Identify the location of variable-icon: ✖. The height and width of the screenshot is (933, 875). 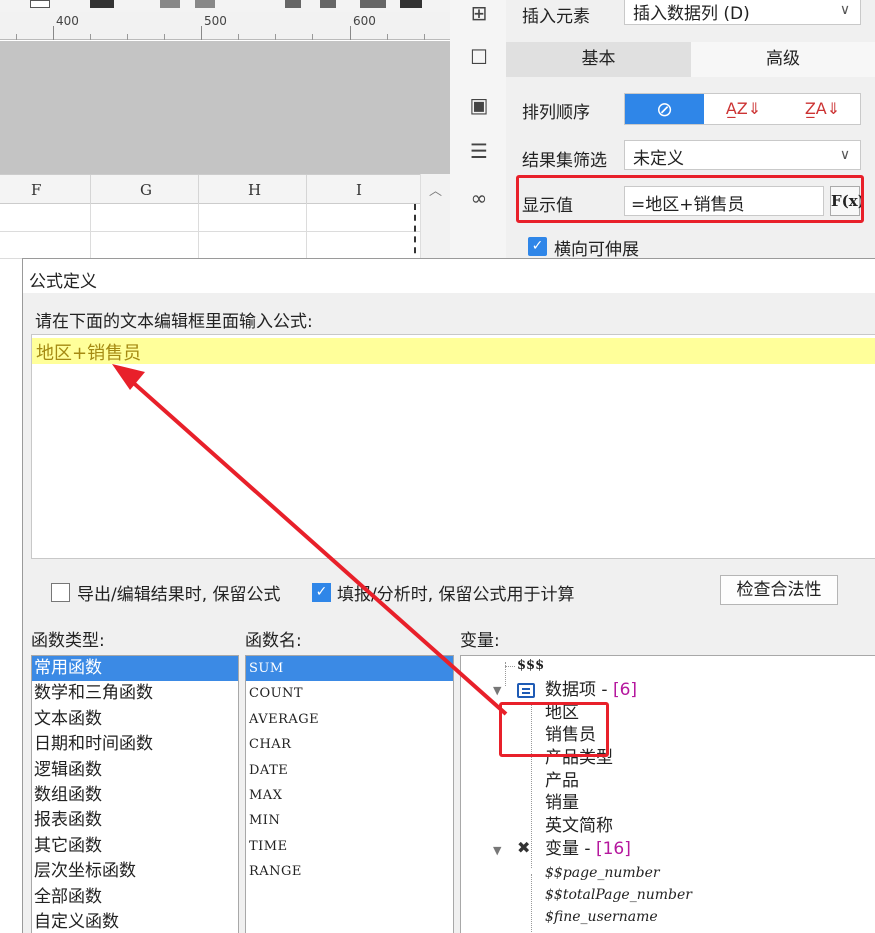
(524, 847).